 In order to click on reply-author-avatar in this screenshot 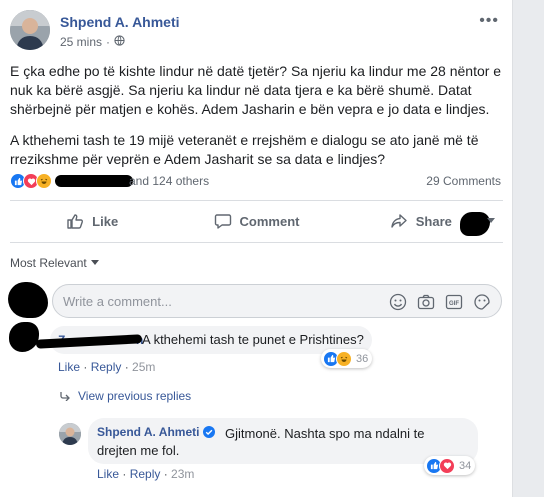, I will do `click(70, 434)`.